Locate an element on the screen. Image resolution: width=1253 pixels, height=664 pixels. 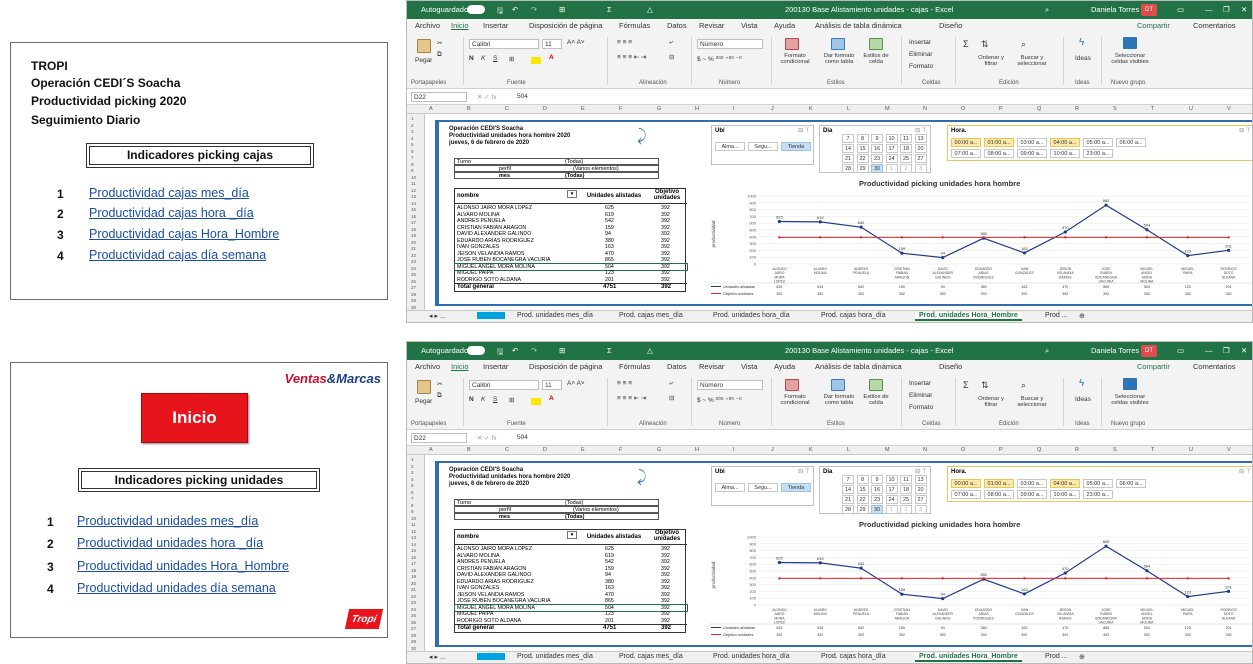
column-header: F is located at coordinates (620, 109).